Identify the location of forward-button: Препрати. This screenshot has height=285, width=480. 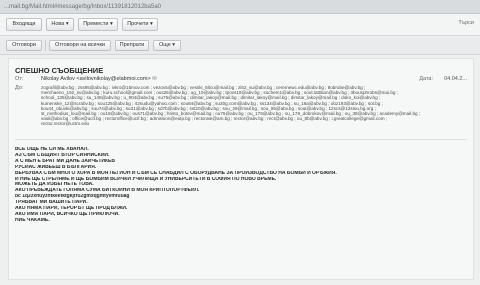
(132, 45).